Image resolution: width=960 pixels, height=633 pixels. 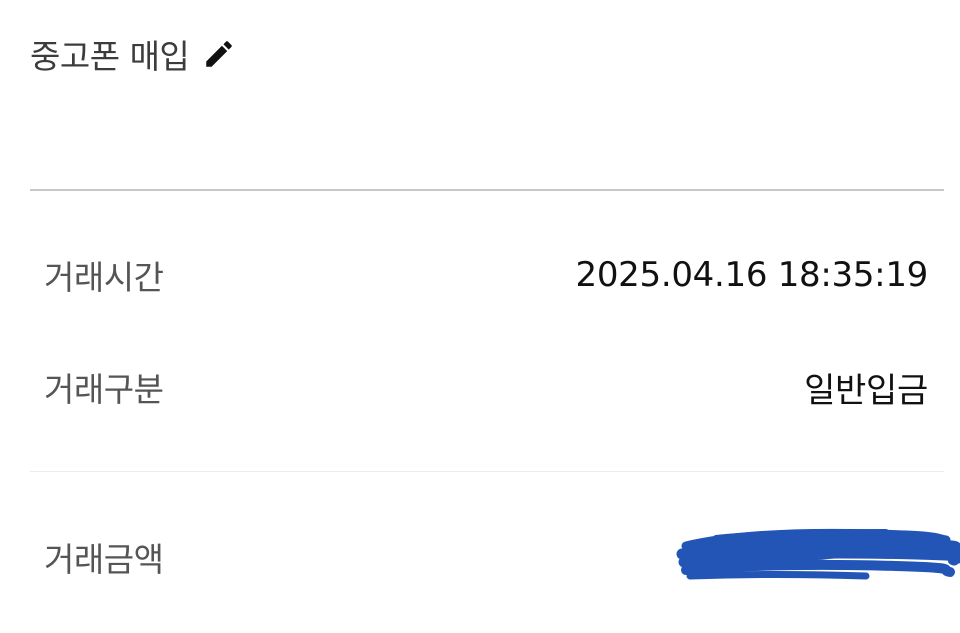 What do you see at coordinates (486, 275) in the screenshot?
I see `transaction-time-row: 거래시간 2025.04.16 18:35:19` at bounding box center [486, 275].